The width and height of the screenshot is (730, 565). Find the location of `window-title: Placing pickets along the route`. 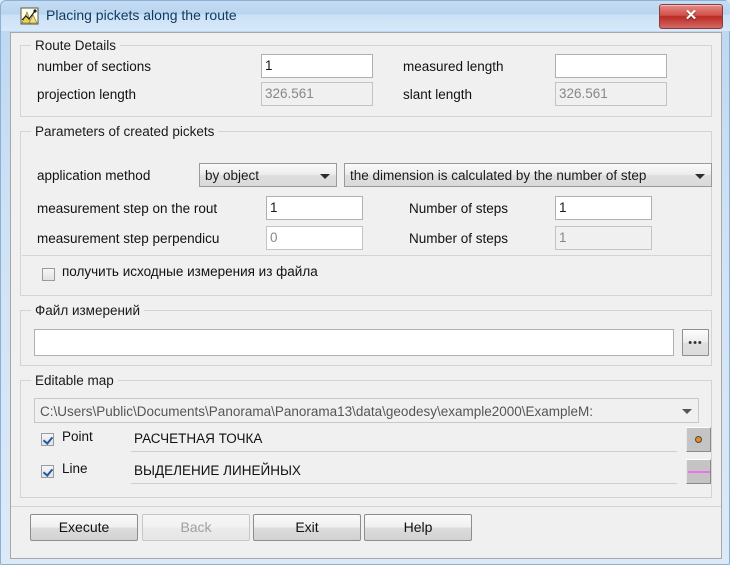

window-title: Placing pickets along the route is located at coordinates (141, 15).